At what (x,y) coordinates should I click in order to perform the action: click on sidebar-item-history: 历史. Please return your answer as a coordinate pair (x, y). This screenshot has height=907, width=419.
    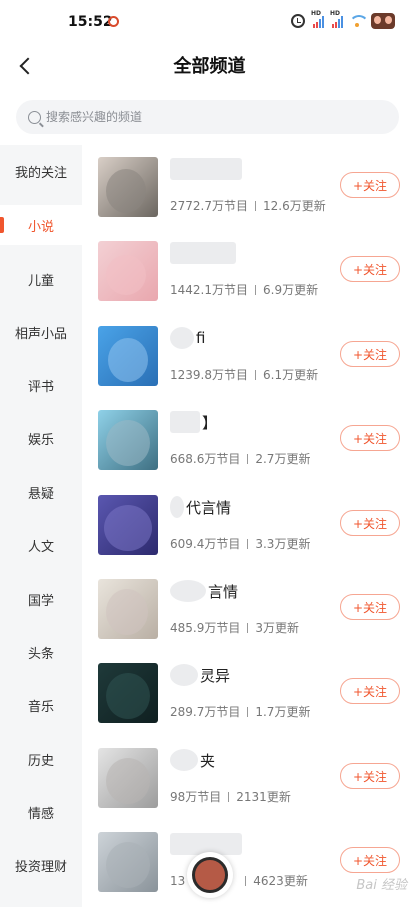
    Looking at the image, I should click on (41, 759).